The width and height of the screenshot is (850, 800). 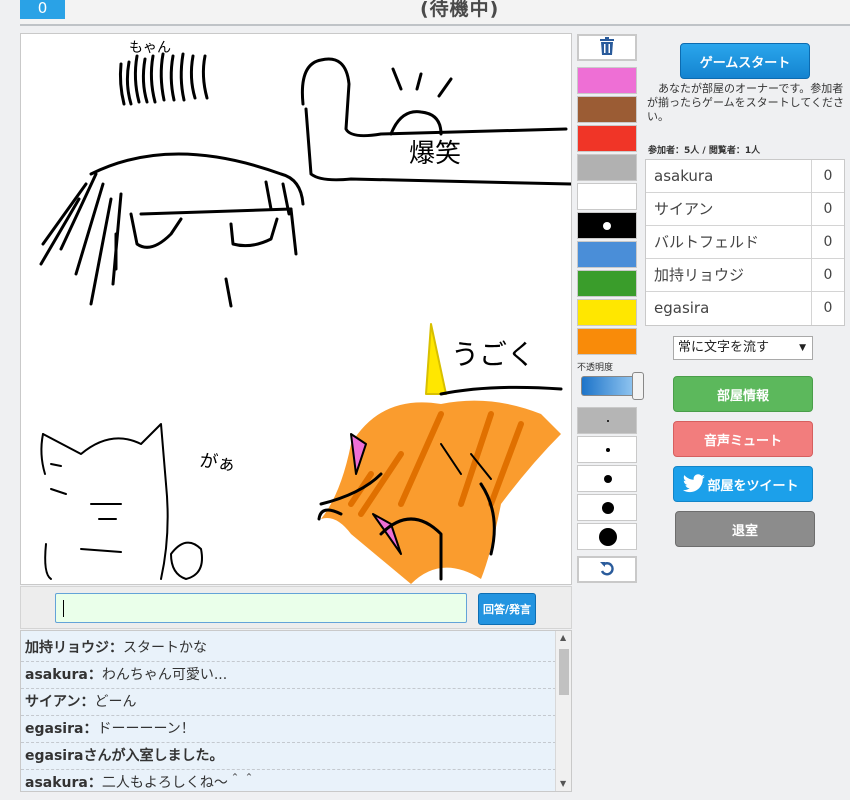 I want to click on brush-size-m, so click(x=607, y=478).